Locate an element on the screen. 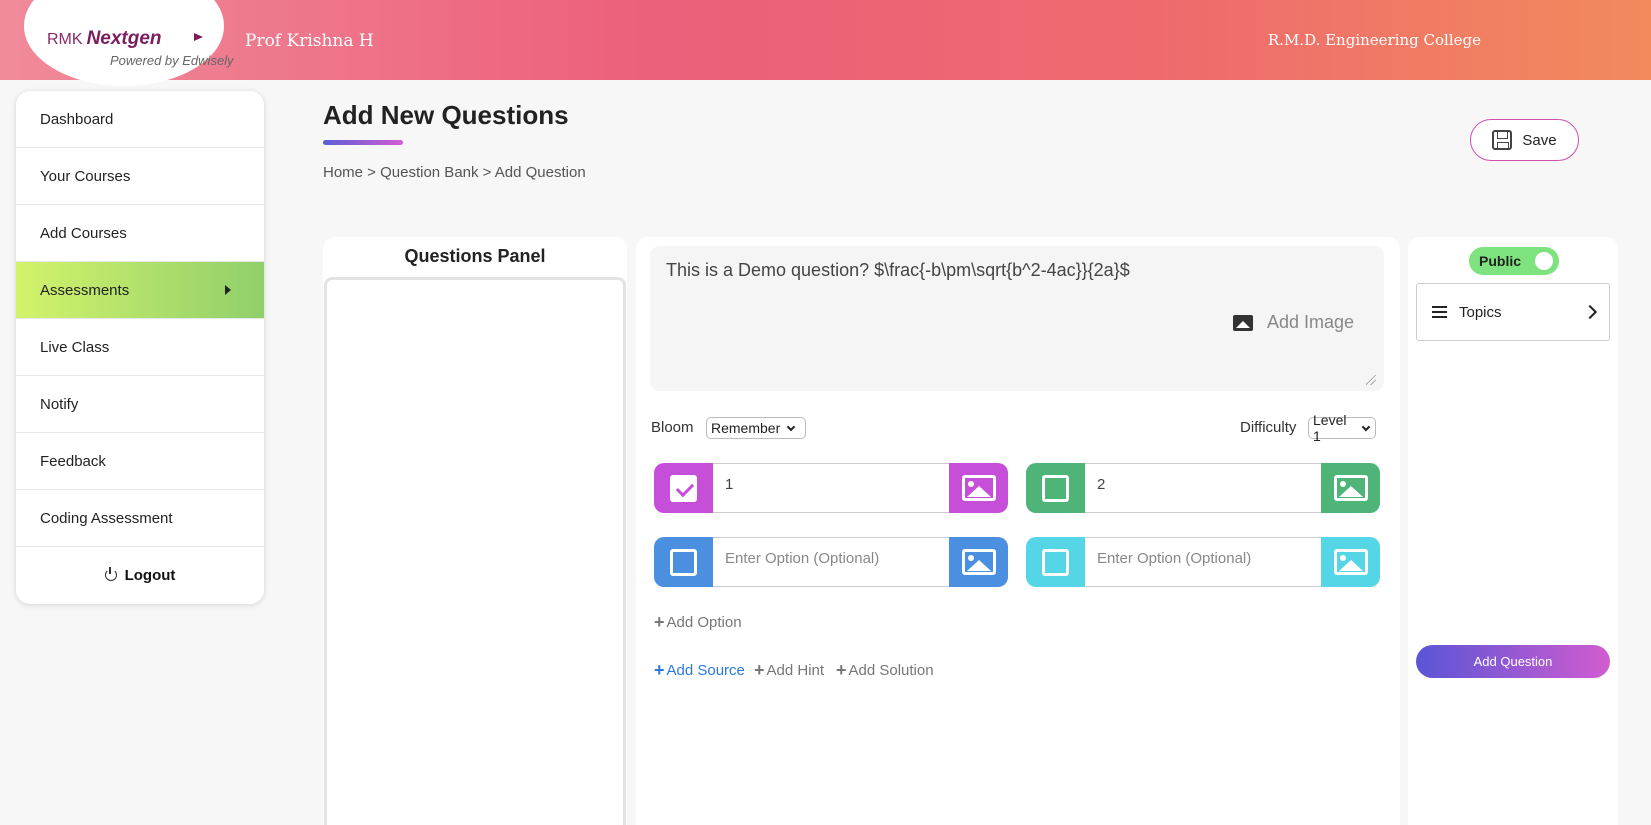 This screenshot has height=825, width=1651. difficulty-select: Level 1 is located at coordinates (1342, 428).